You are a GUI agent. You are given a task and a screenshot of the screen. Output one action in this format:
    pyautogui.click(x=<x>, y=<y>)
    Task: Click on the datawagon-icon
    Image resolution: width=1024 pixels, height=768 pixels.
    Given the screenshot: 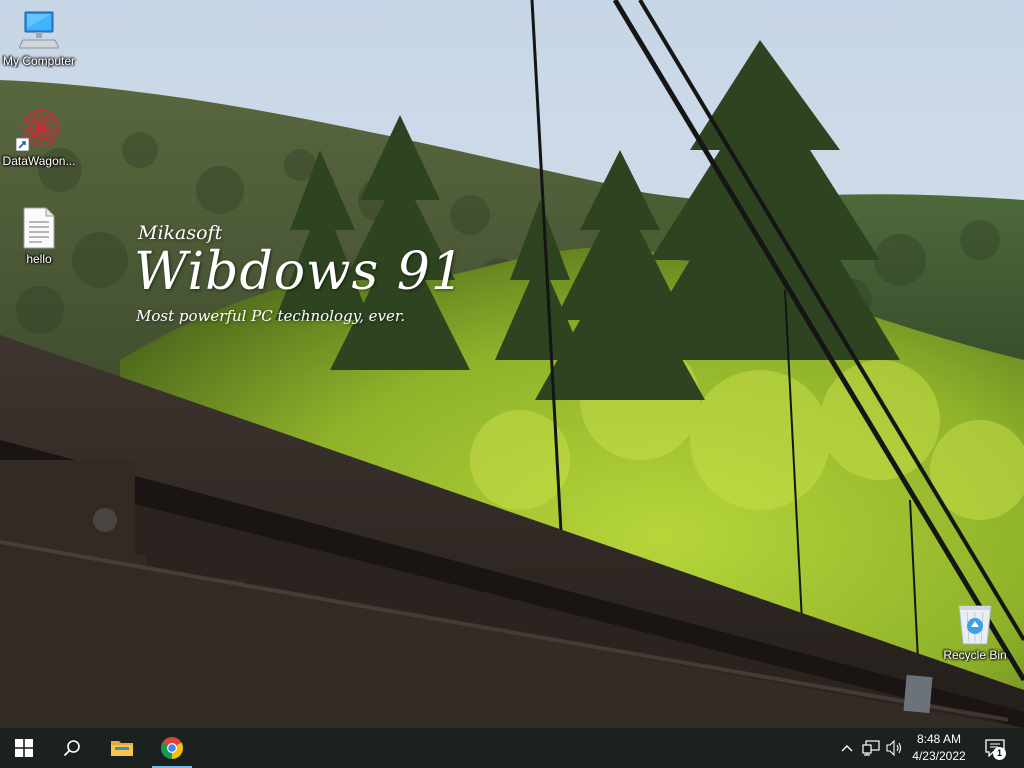 What is the action you would take?
    pyautogui.click(x=39, y=129)
    